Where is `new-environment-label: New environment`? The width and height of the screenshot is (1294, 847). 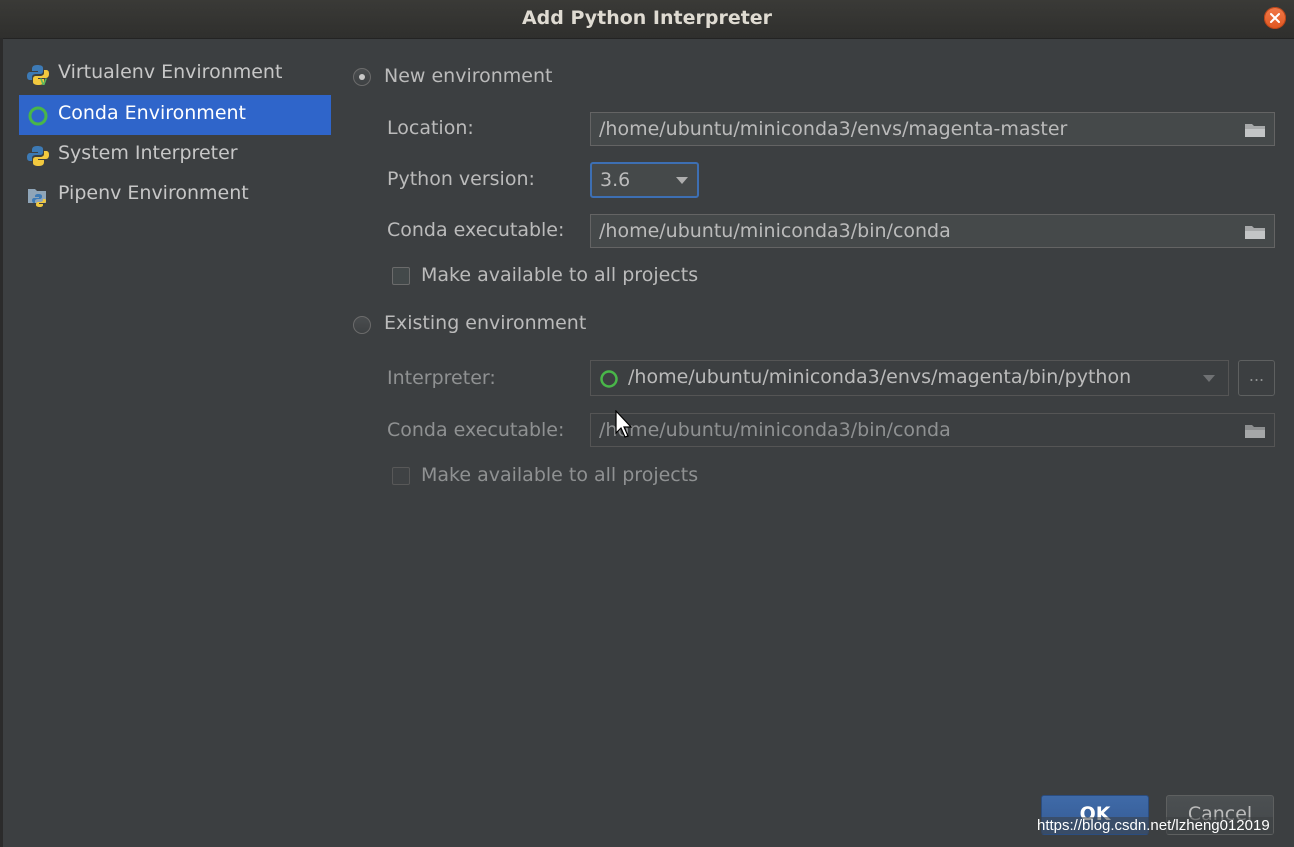 new-environment-label: New environment is located at coordinates (468, 76).